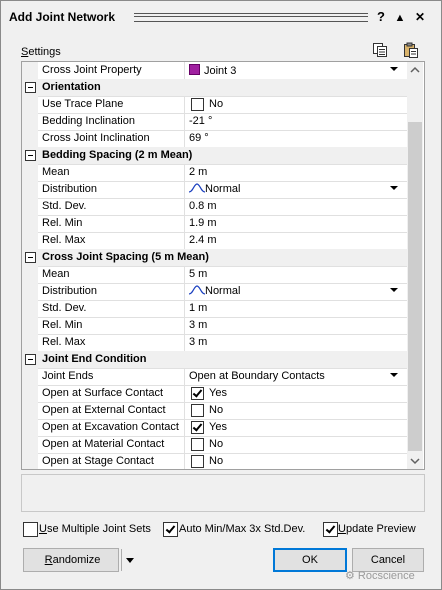 The image size is (442, 590). Describe the element at coordinates (381, 17) in the screenshot. I see `help-button: ?` at that location.